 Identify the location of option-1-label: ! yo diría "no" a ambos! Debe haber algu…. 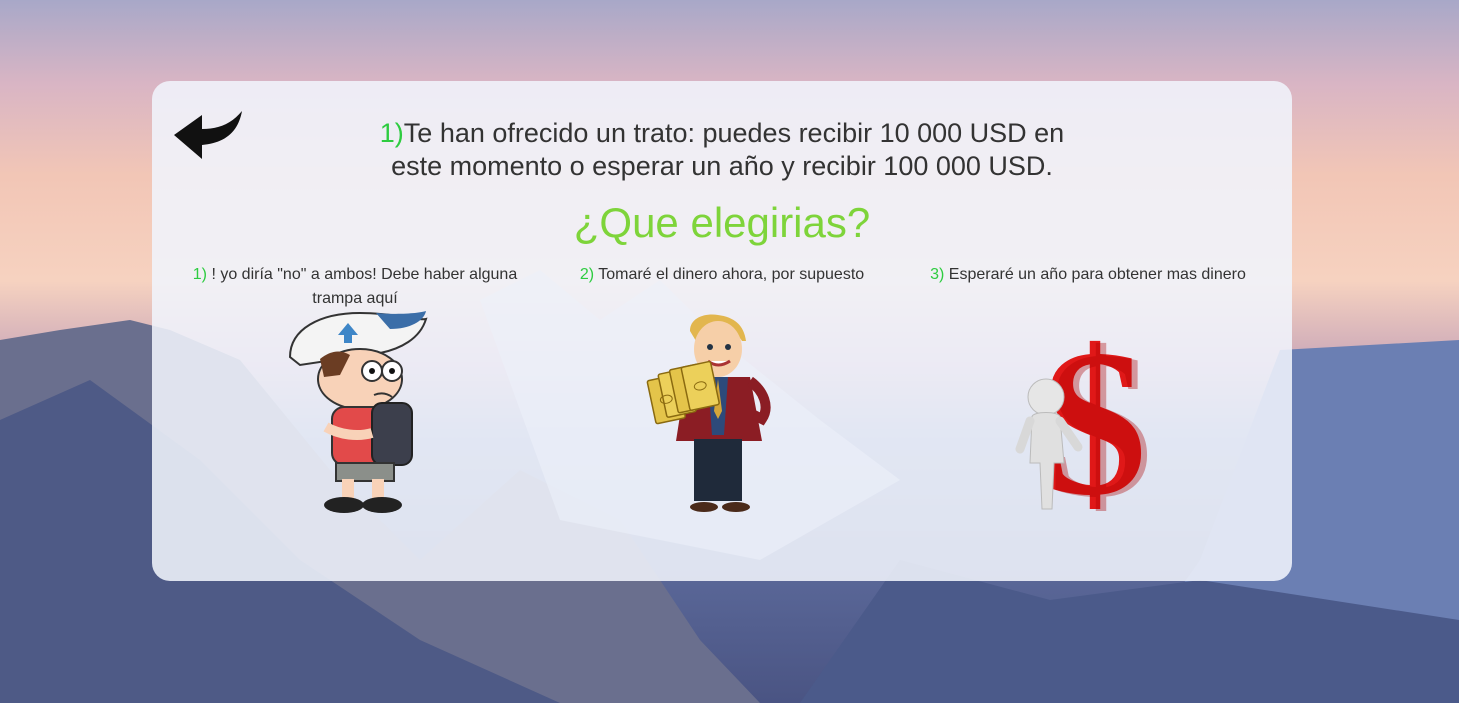
(362, 286).